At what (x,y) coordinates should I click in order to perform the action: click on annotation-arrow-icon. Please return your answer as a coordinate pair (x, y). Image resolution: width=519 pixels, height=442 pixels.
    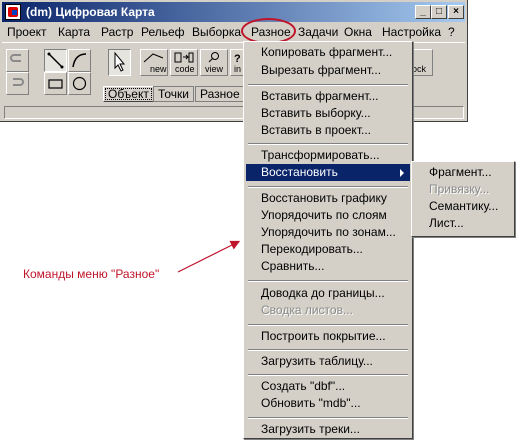
    Looking at the image, I should click on (209, 256).